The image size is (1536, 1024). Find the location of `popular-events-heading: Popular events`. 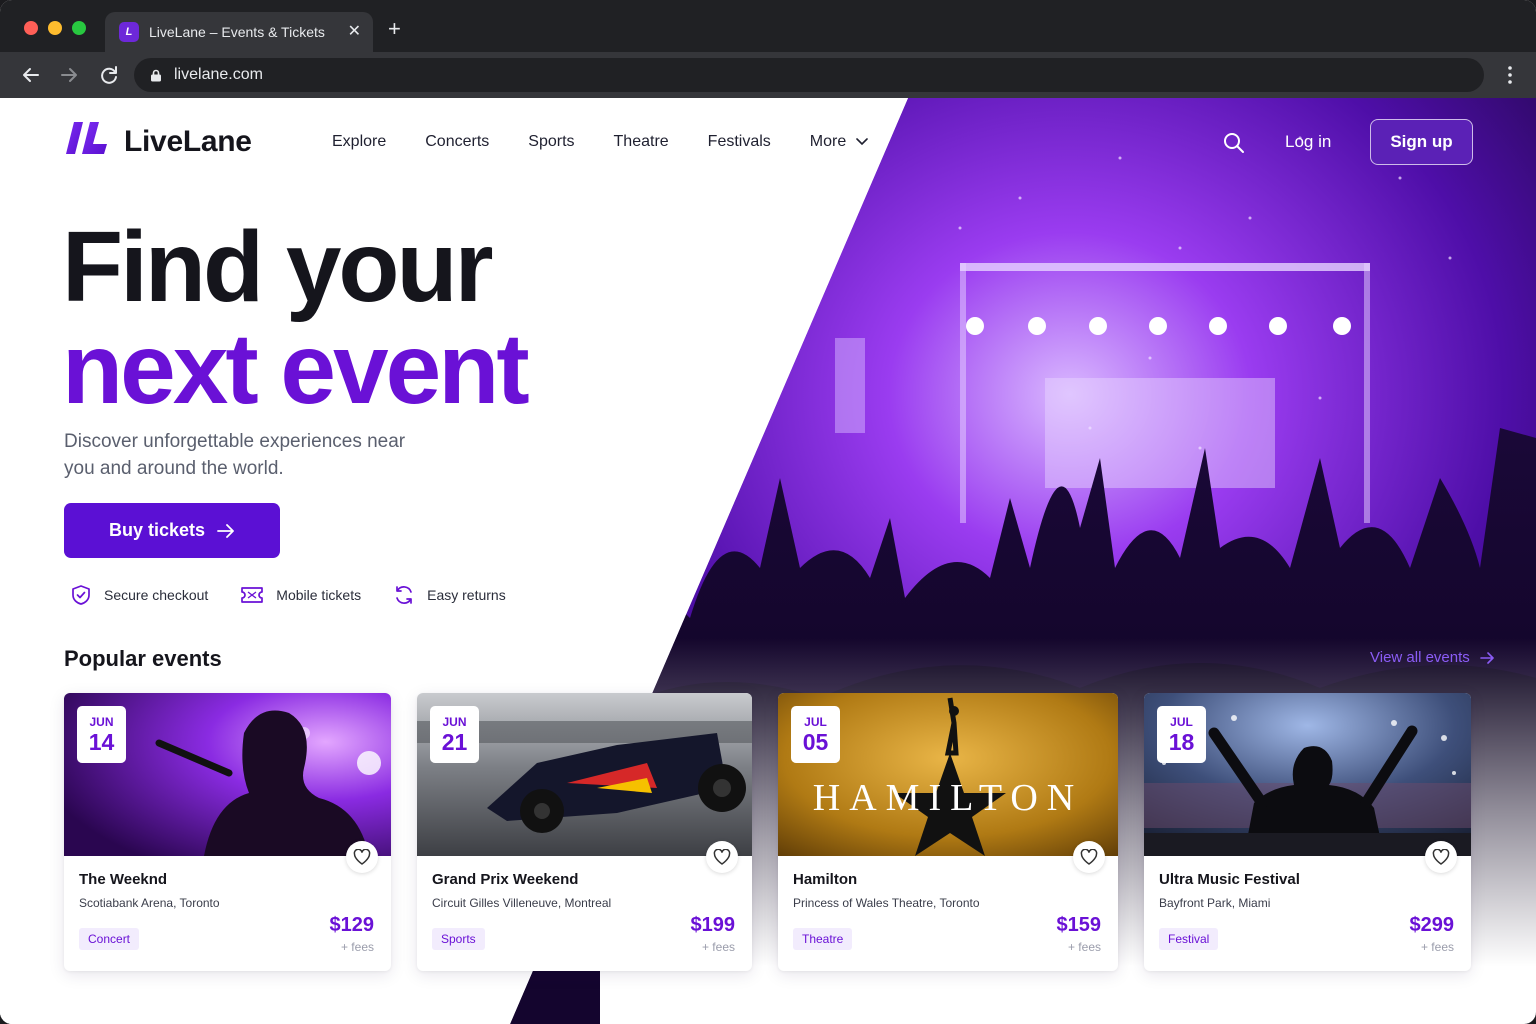

popular-events-heading: Popular events is located at coordinates (143, 658).